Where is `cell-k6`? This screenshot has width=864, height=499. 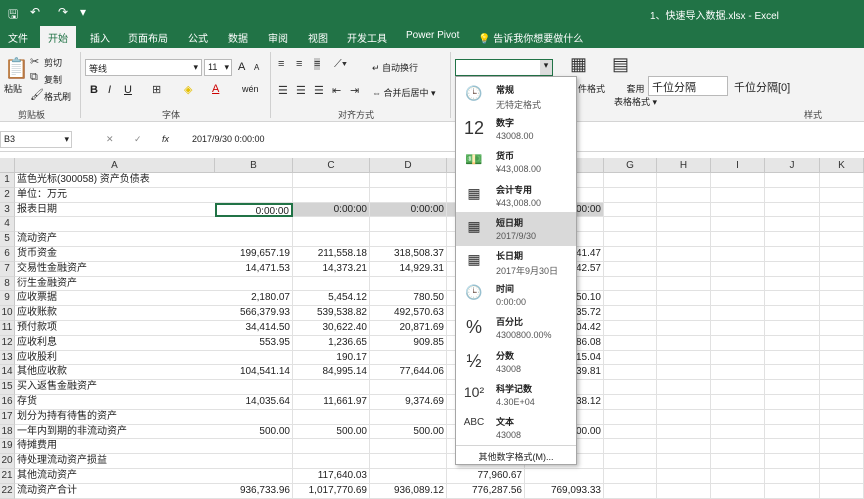 cell-k6 is located at coordinates (842, 254).